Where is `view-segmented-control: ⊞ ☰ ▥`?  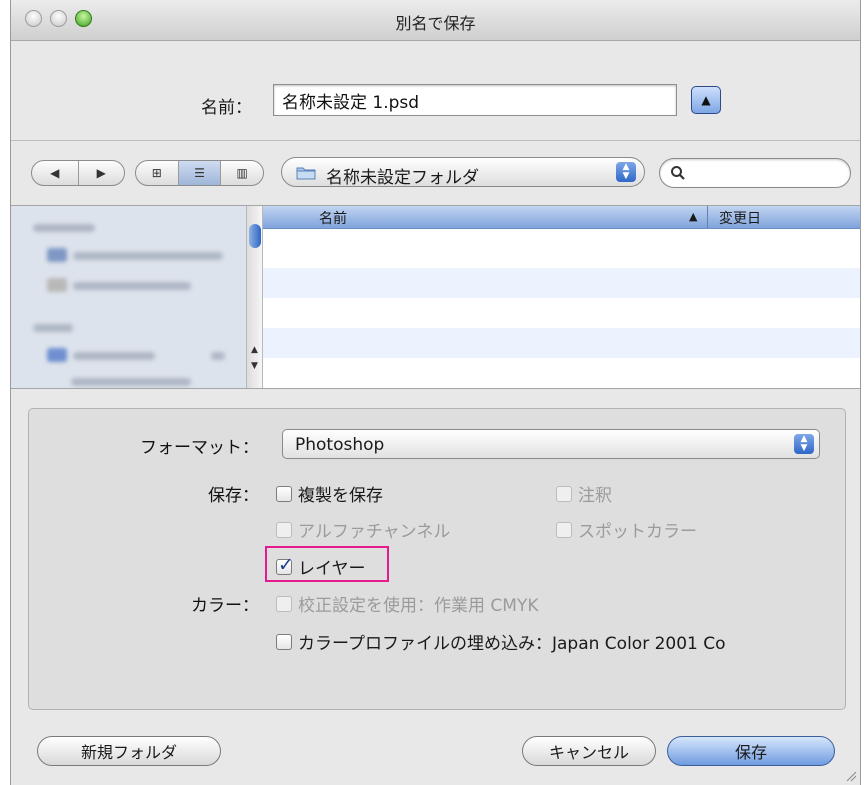
view-segmented-control: ⊞ ☰ ▥ is located at coordinates (199, 173).